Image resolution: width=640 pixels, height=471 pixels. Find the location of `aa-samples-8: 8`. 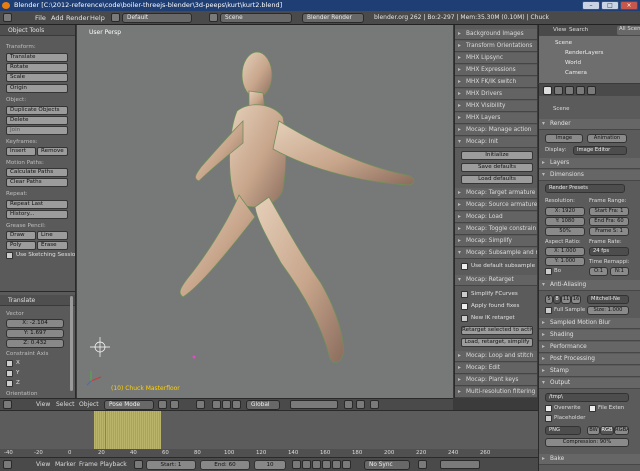

aa-samples-8: 8 is located at coordinates (557, 299).